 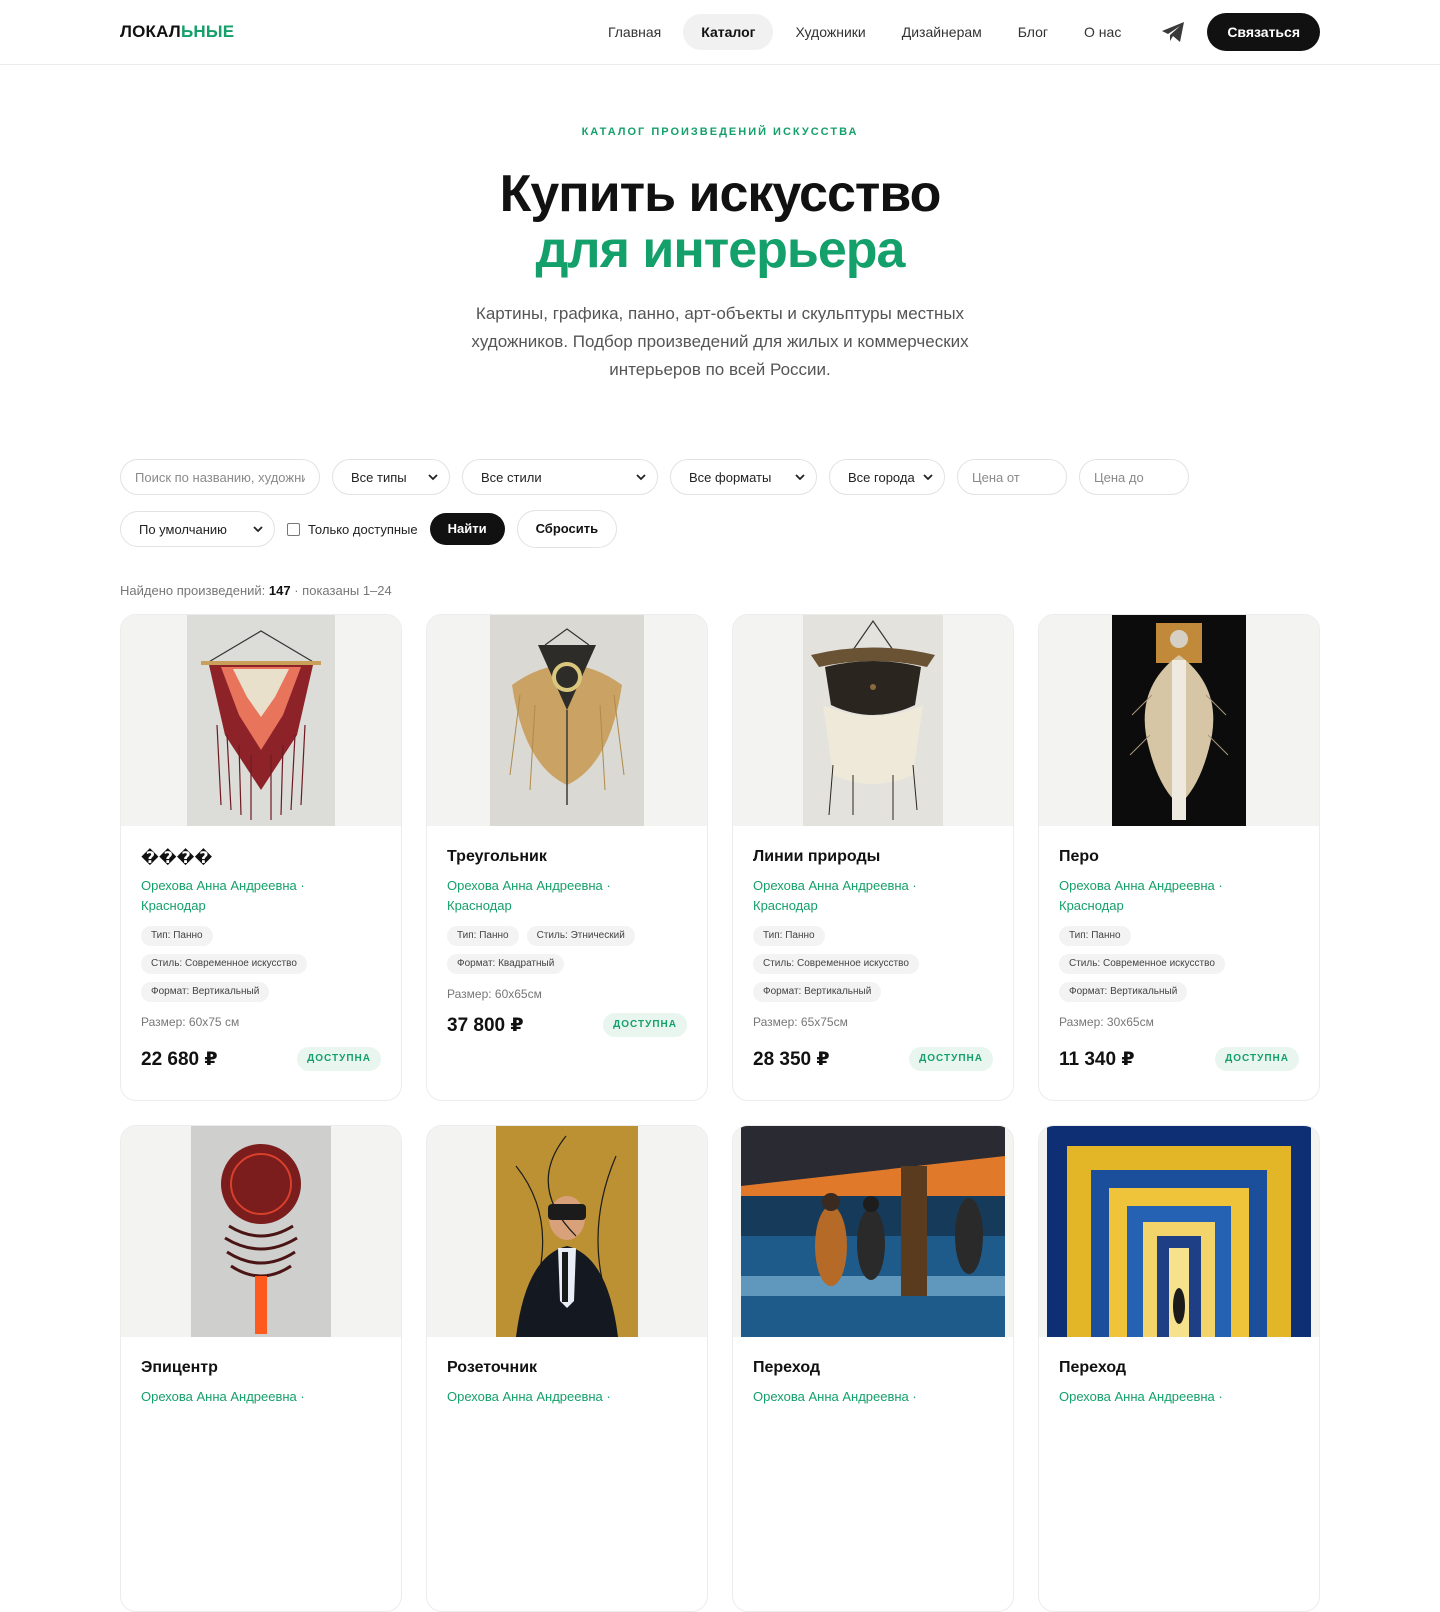 I want to click on reset-button: Сбросить, so click(x=567, y=529).